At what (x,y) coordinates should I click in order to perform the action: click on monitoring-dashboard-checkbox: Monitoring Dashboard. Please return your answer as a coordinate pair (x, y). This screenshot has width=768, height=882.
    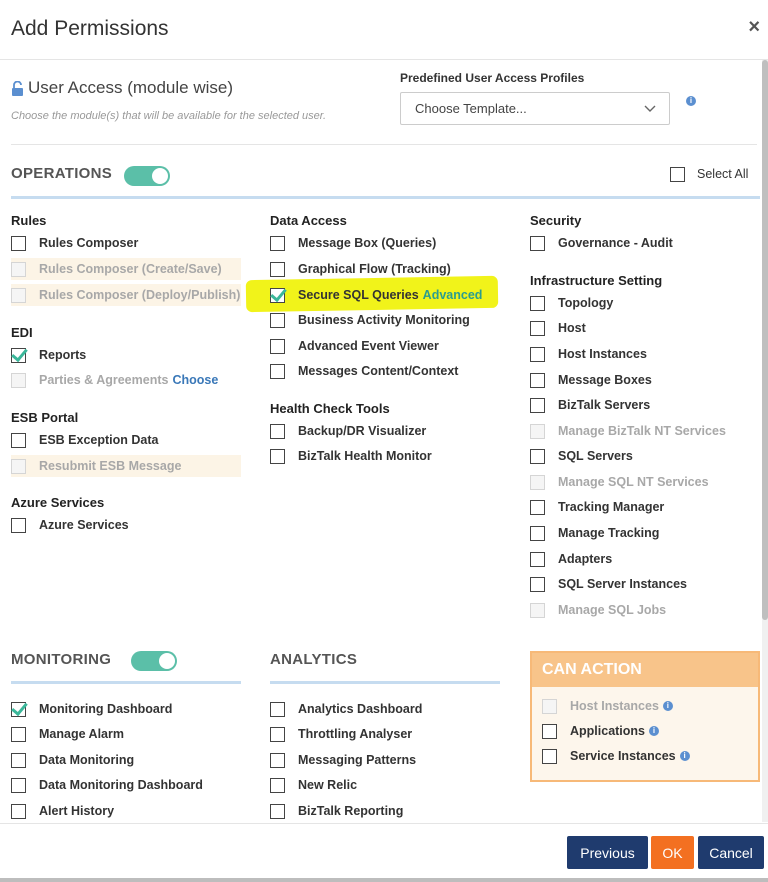
    Looking at the image, I should click on (91, 709).